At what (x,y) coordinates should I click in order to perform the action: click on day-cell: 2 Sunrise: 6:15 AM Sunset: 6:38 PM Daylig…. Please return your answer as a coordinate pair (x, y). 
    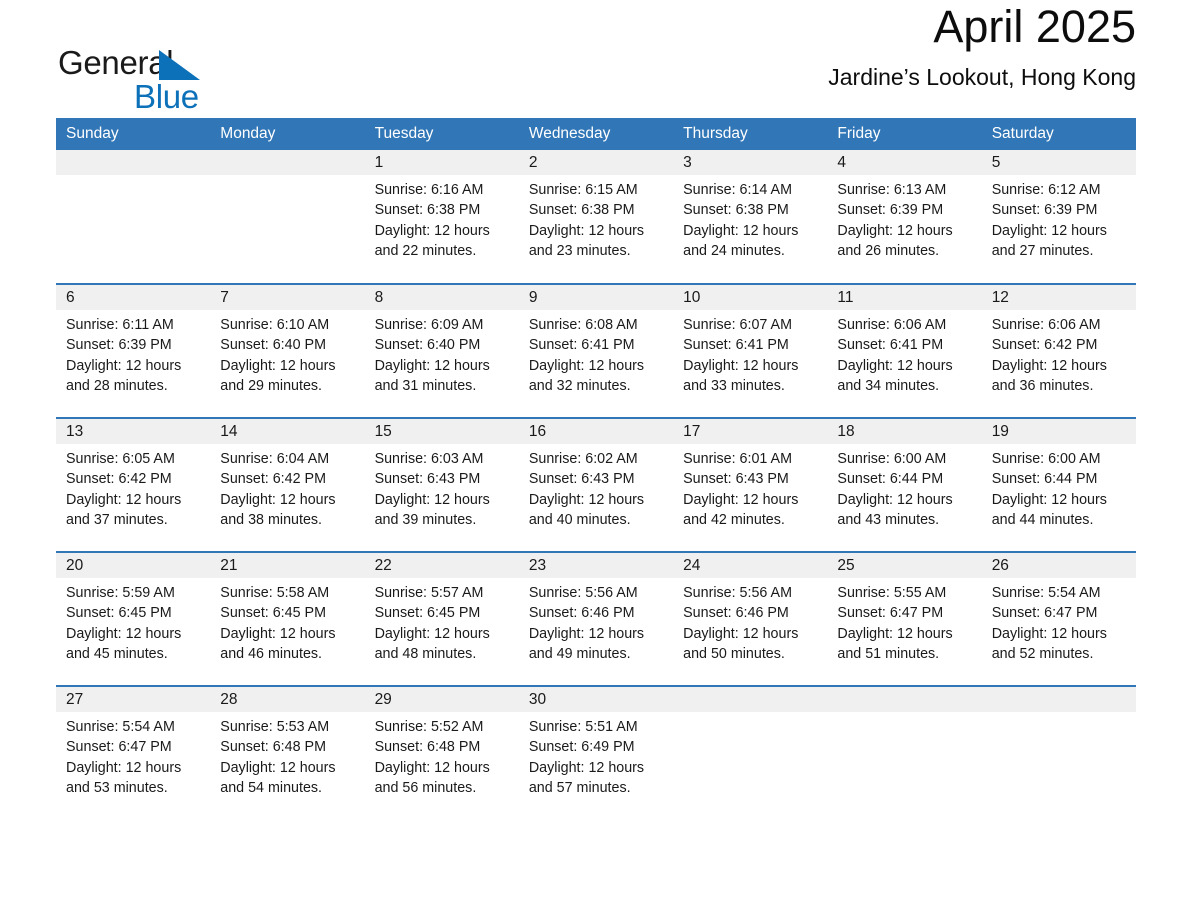
    Looking at the image, I should click on (596, 217).